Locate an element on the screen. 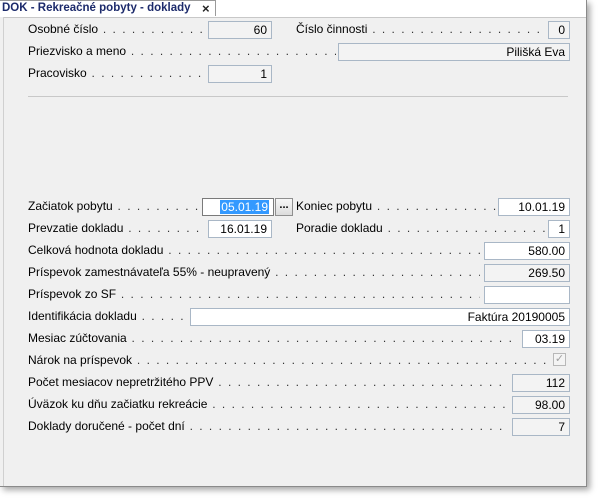 Image resolution: width=604 pixels, height=502 pixels. zaciatok-pobytu-input: 05.01.19 is located at coordinates (238, 207).